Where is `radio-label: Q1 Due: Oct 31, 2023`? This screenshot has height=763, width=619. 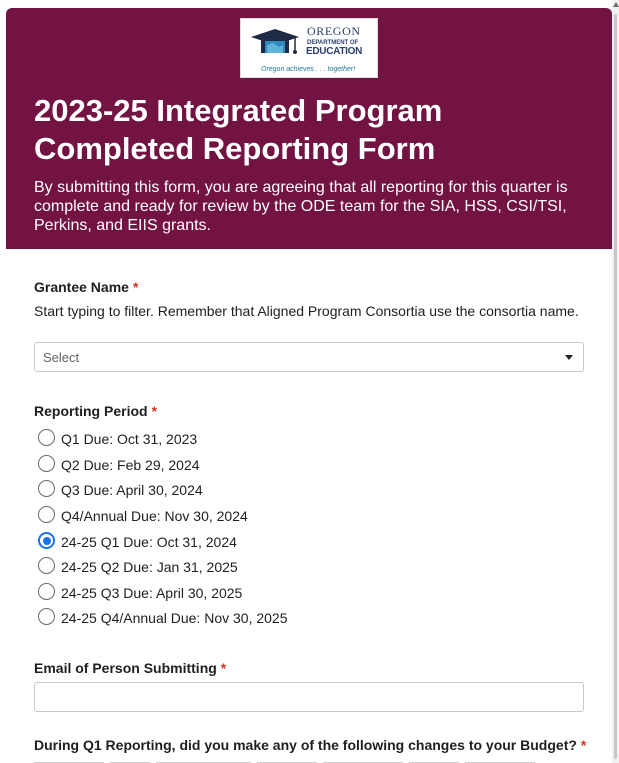 radio-label: Q1 Due: Oct 31, 2023 is located at coordinates (129, 439).